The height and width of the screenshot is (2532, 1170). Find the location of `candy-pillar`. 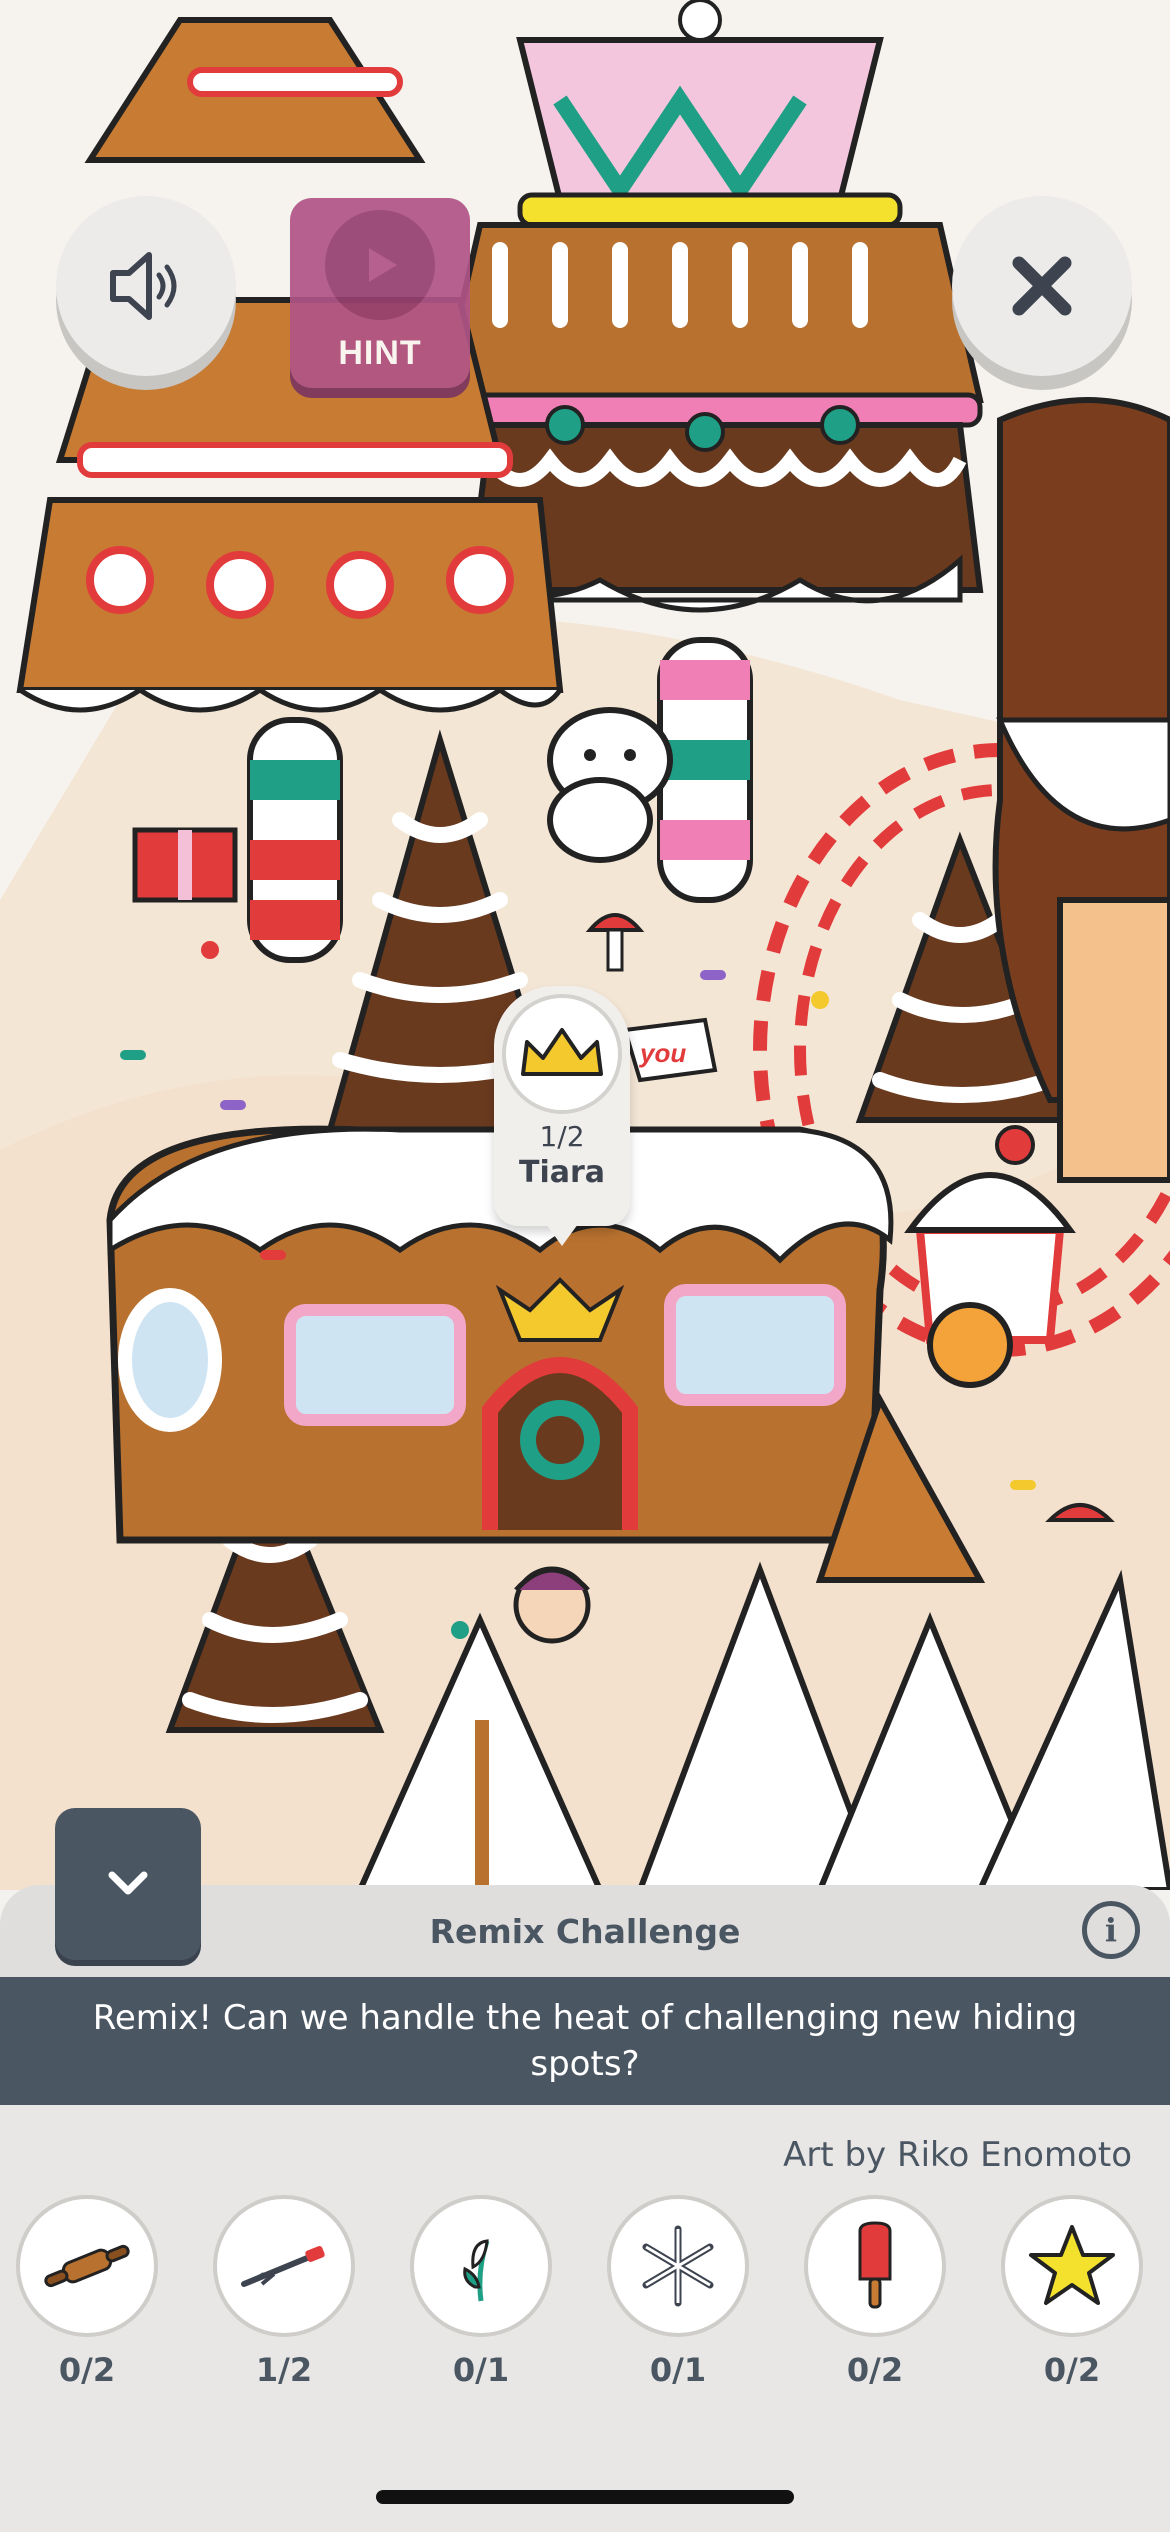

candy-pillar is located at coordinates (705, 770).